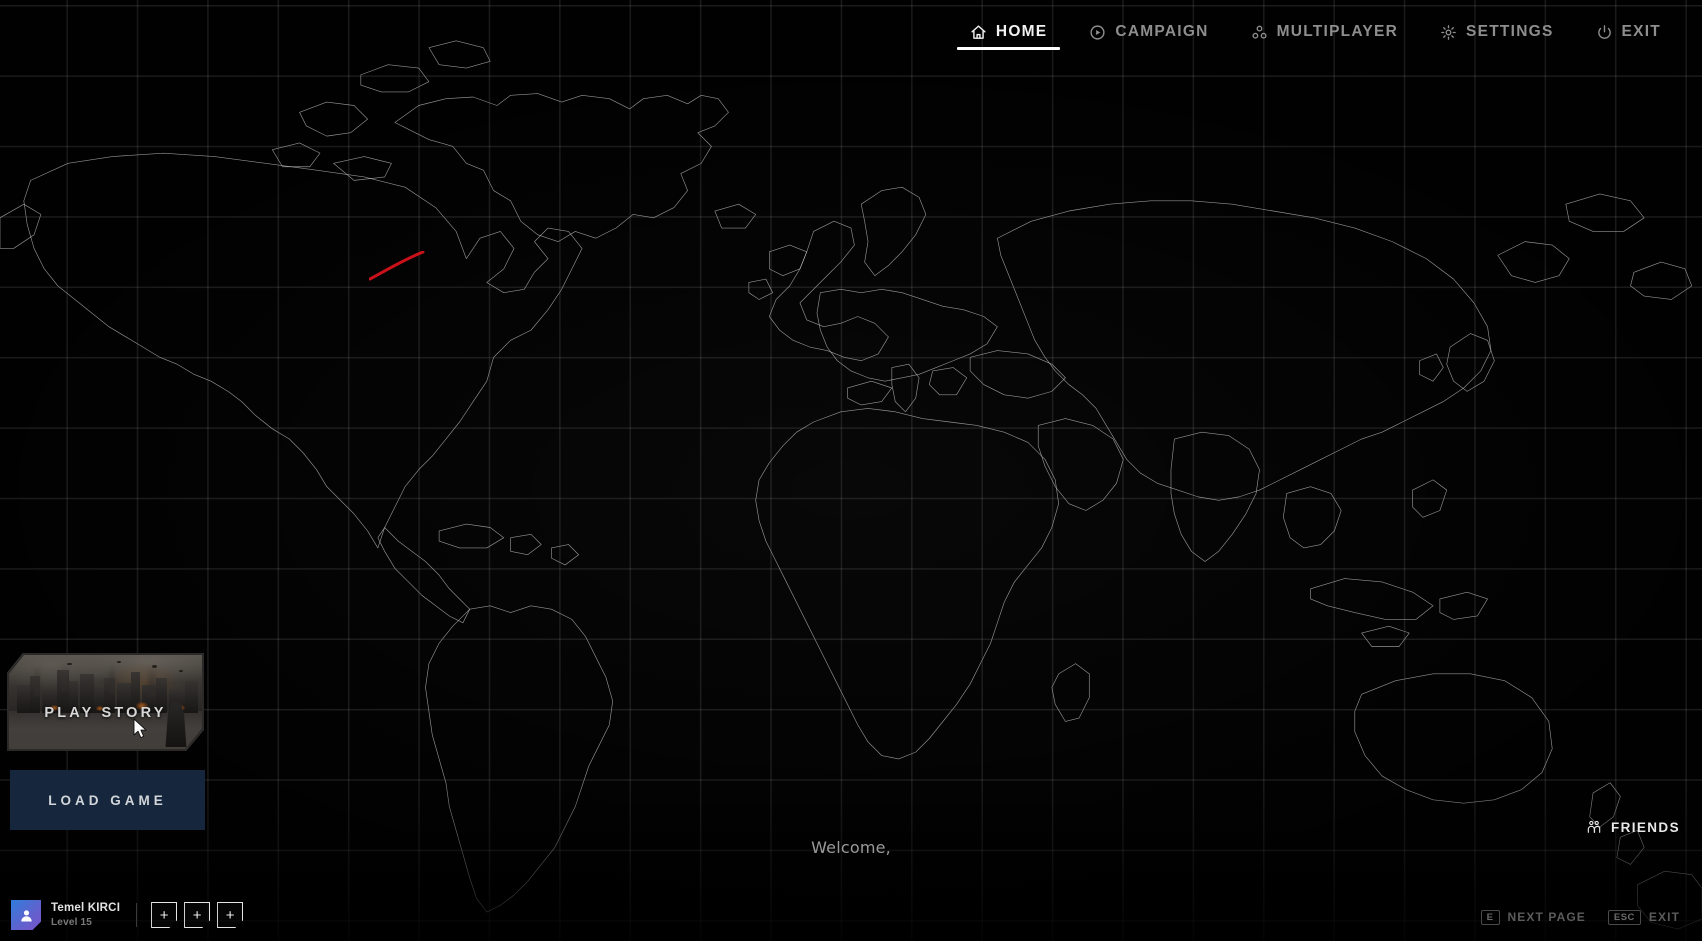  Describe the element at coordinates (1604, 32) in the screenshot. I see `power-icon` at that location.